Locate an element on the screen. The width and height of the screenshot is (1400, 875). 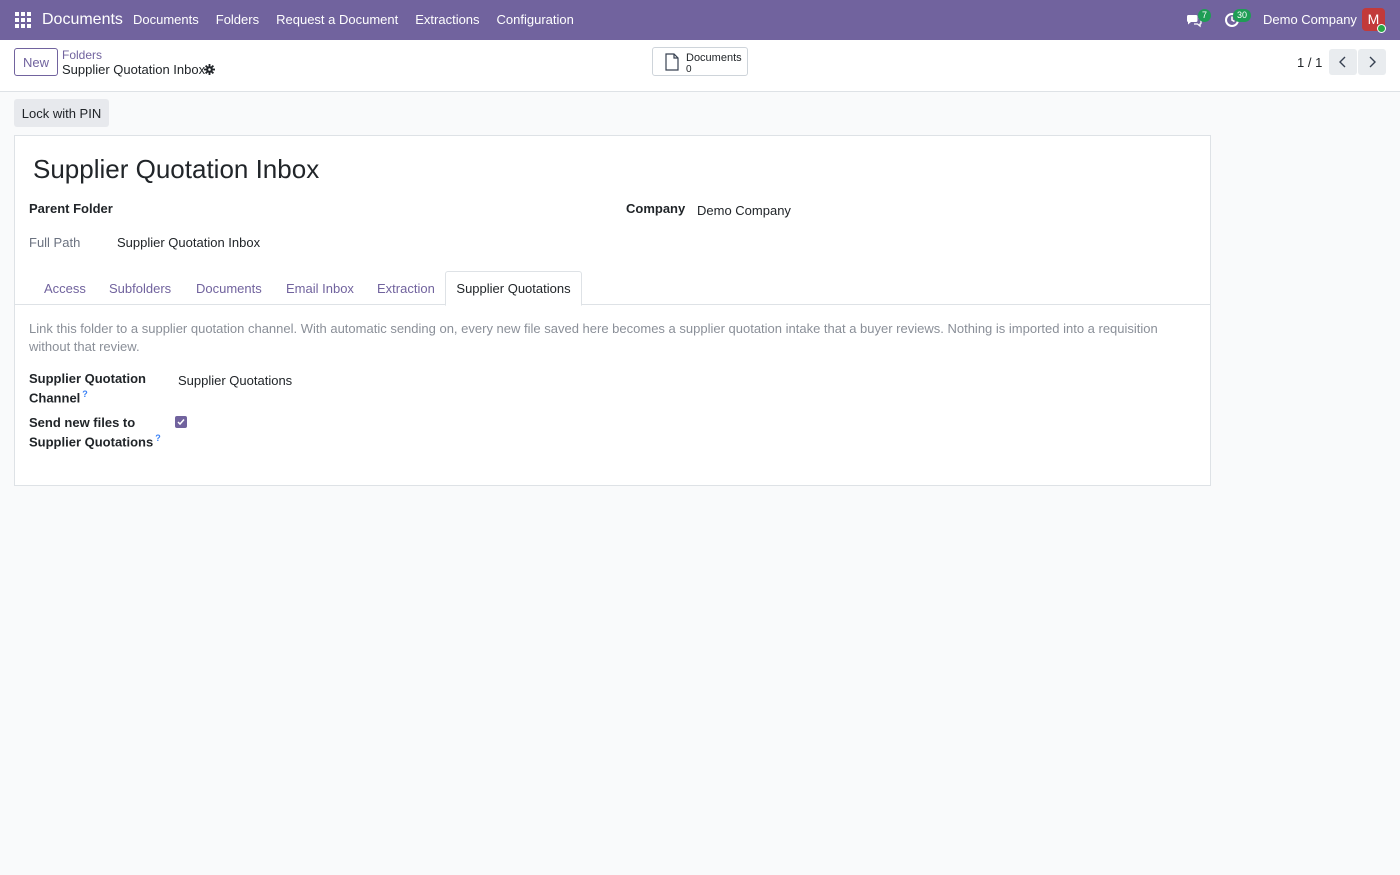
new-button: New is located at coordinates (36, 62).